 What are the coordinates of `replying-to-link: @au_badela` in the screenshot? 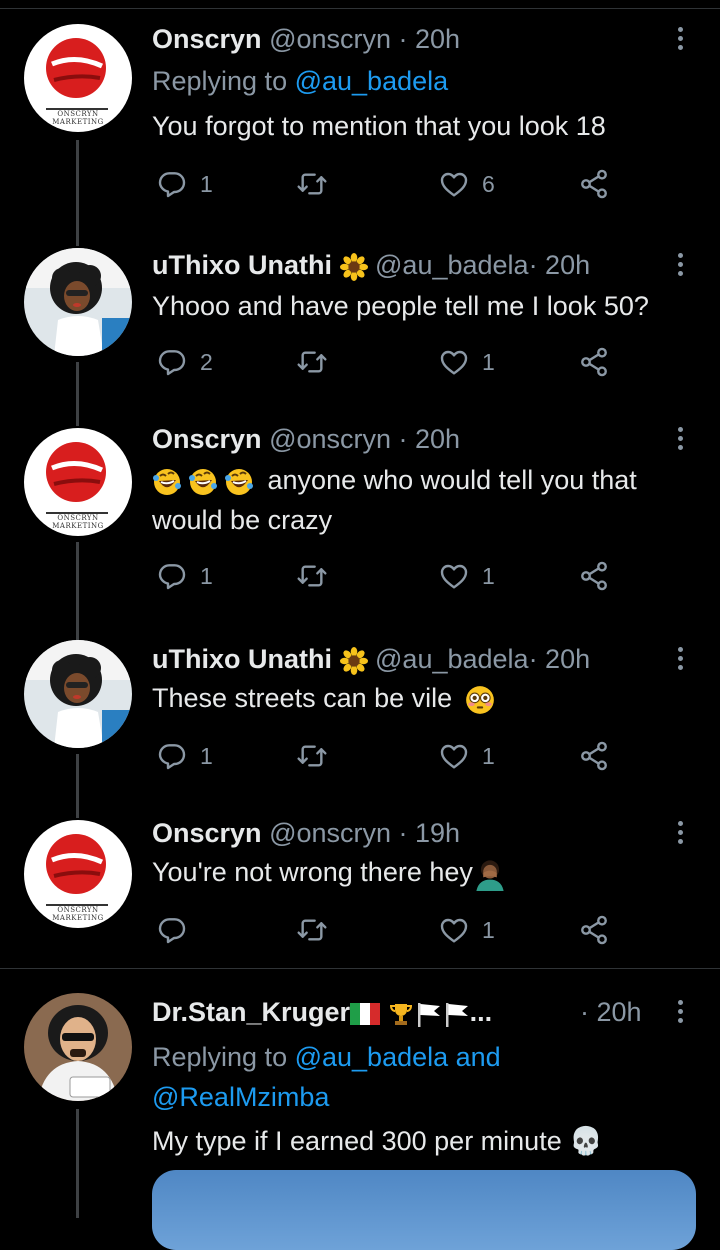 It's located at (372, 81).